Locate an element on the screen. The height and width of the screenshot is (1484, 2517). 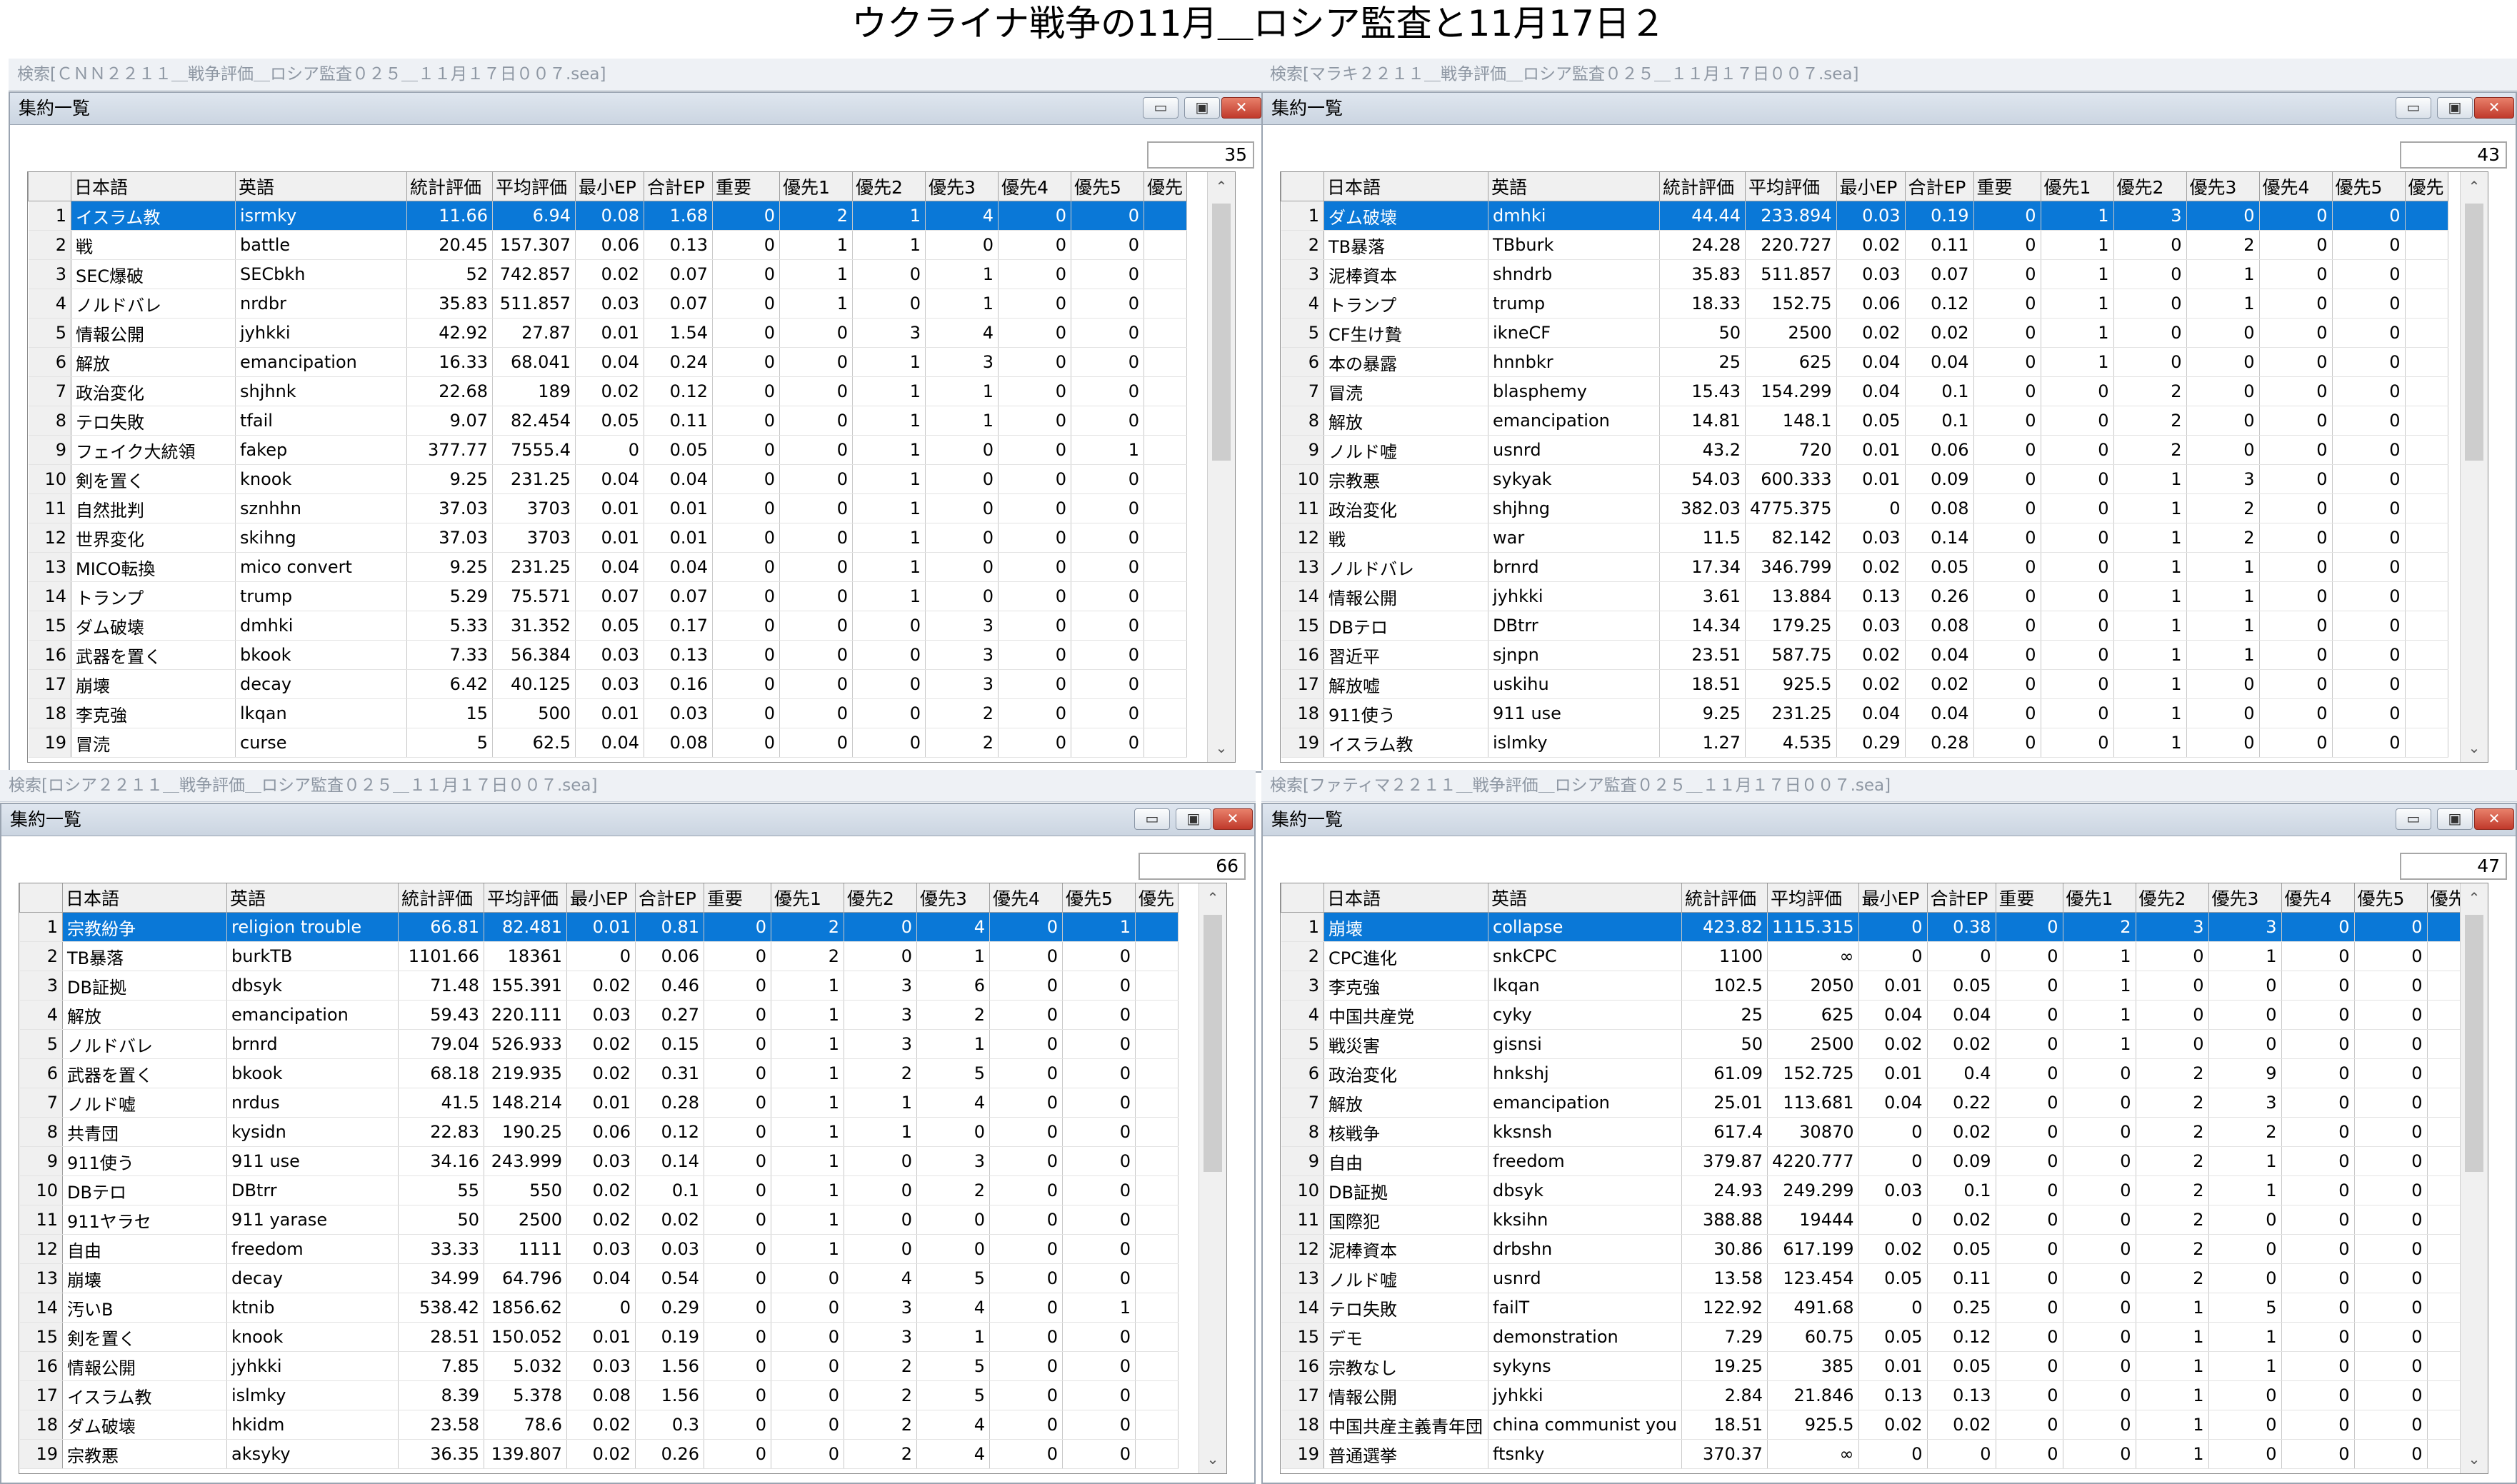
table-row: 7 ノルド嘘 nrdus 41.5 148.214 0.01 0.28 0 1 1 4 0 0 is located at coordinates (599, 1103).